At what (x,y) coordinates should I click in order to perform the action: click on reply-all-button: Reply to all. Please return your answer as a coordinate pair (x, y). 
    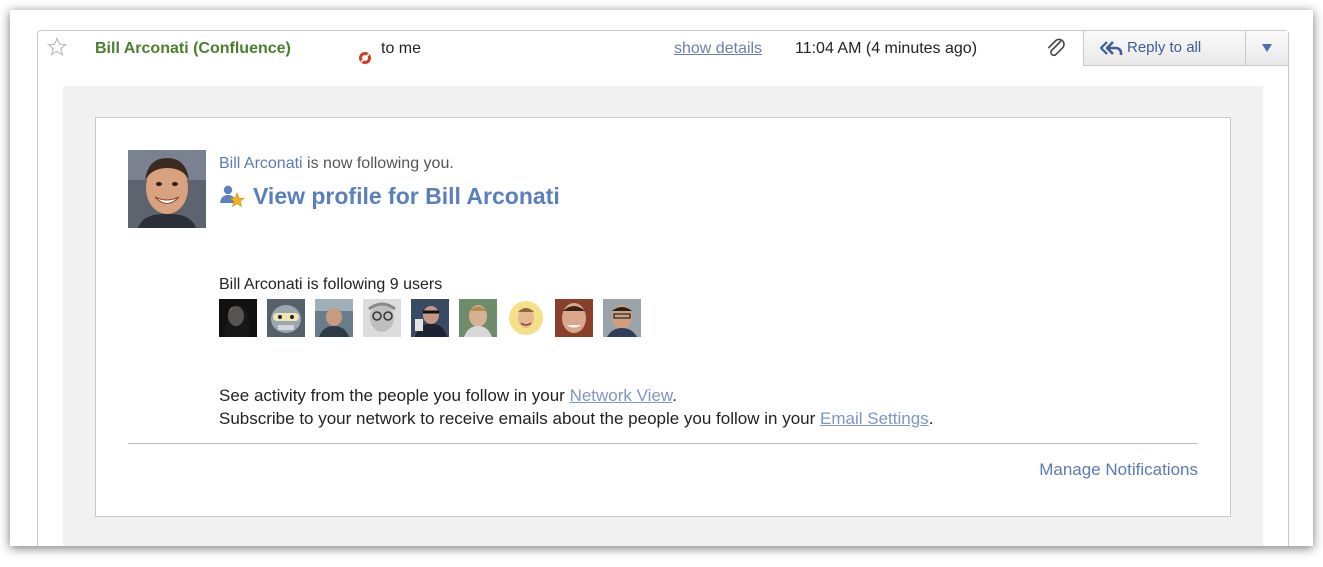
    Looking at the image, I should click on (1164, 48).